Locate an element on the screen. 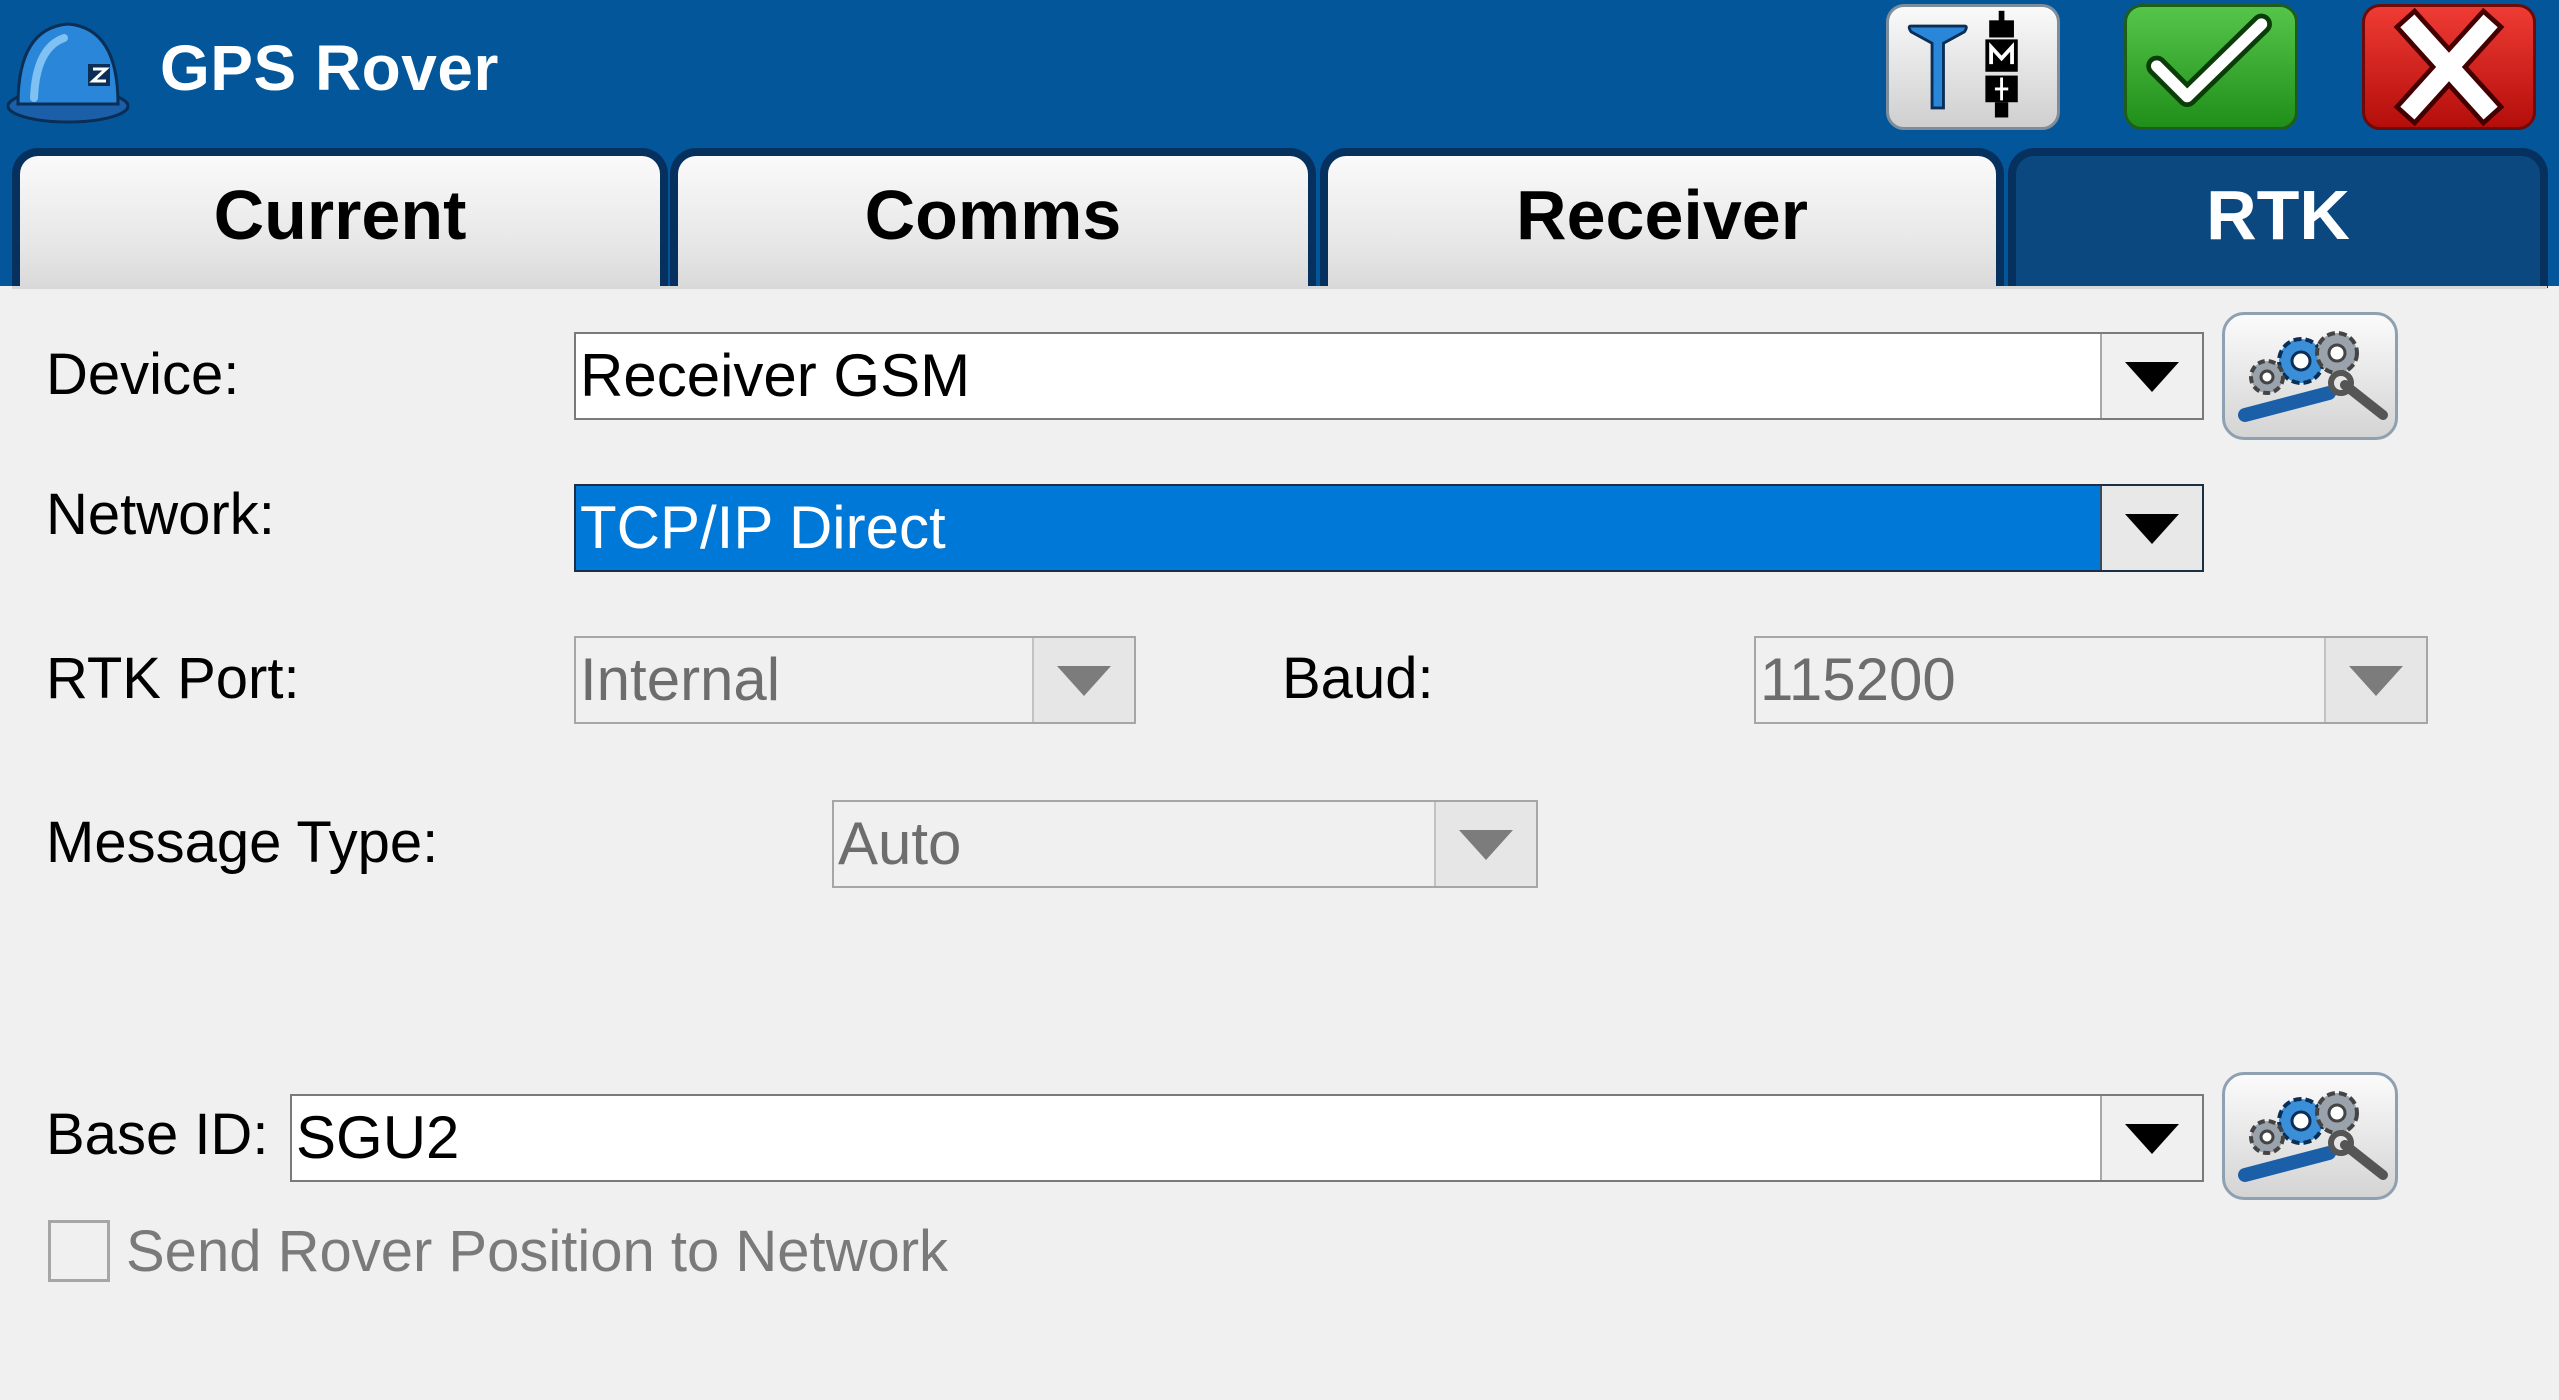  send-rover-position-checkbox is located at coordinates (79, 1251).